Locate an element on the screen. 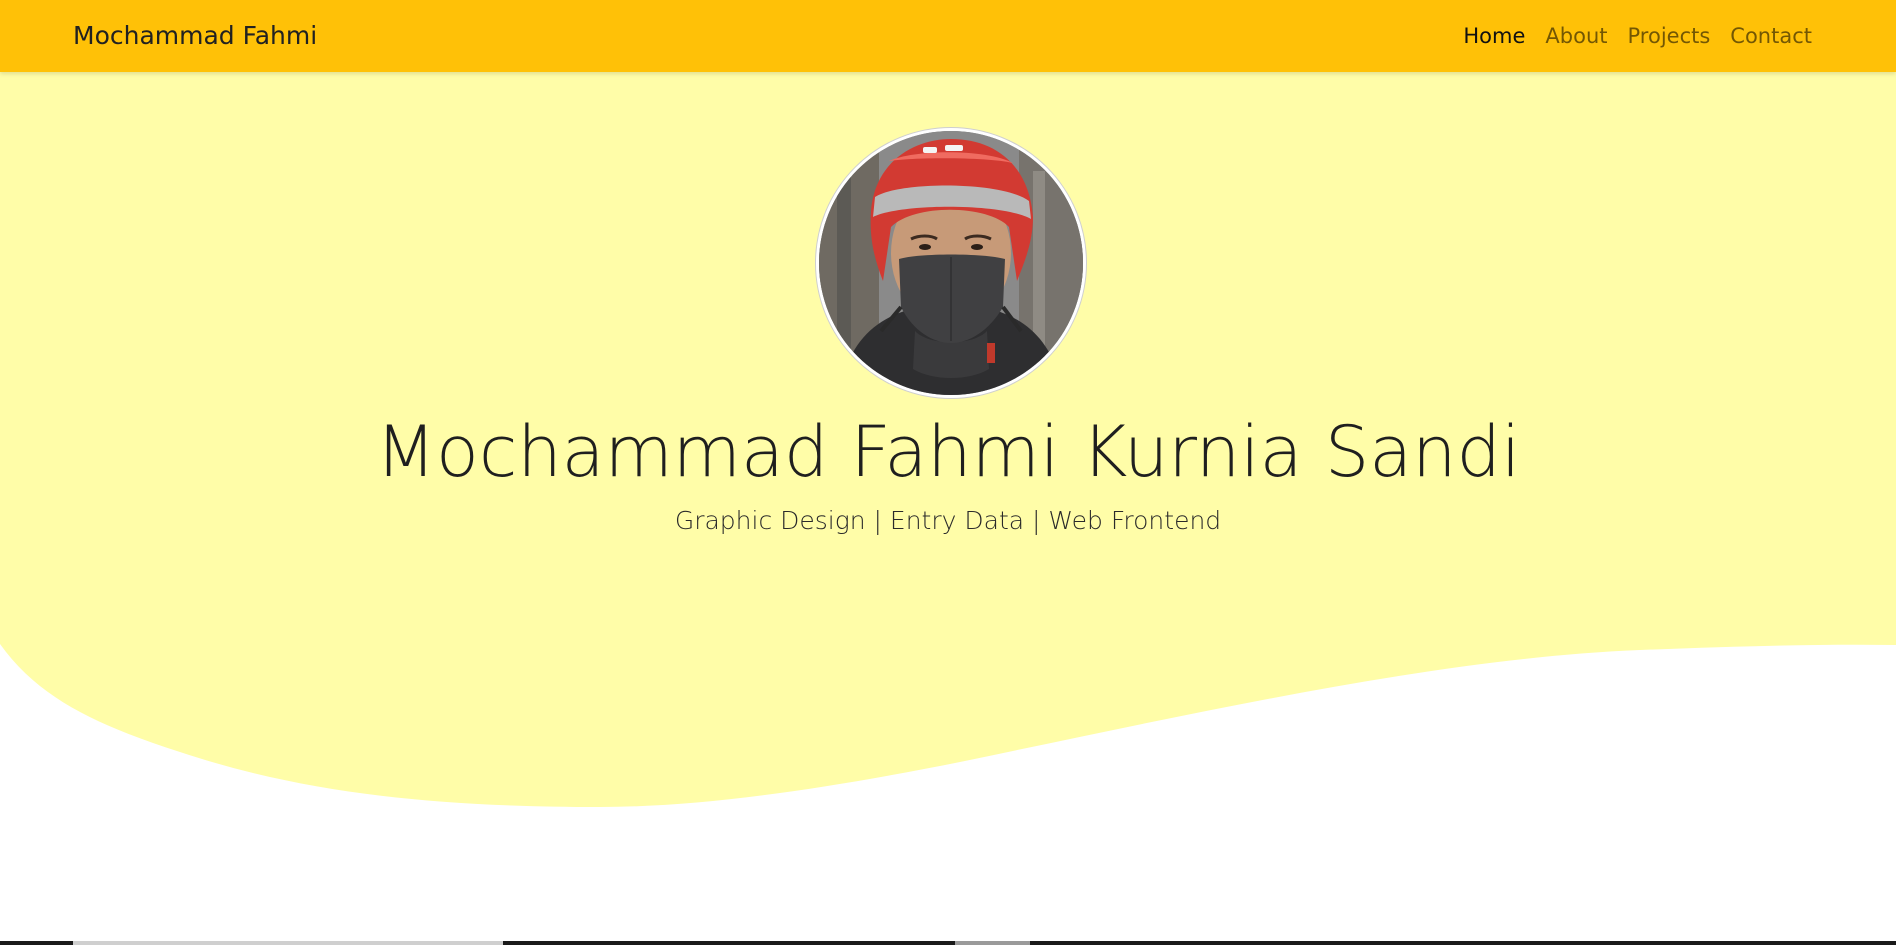 This screenshot has height=945, width=1896. nav-links: Home About Projects Contact is located at coordinates (1637, 36).